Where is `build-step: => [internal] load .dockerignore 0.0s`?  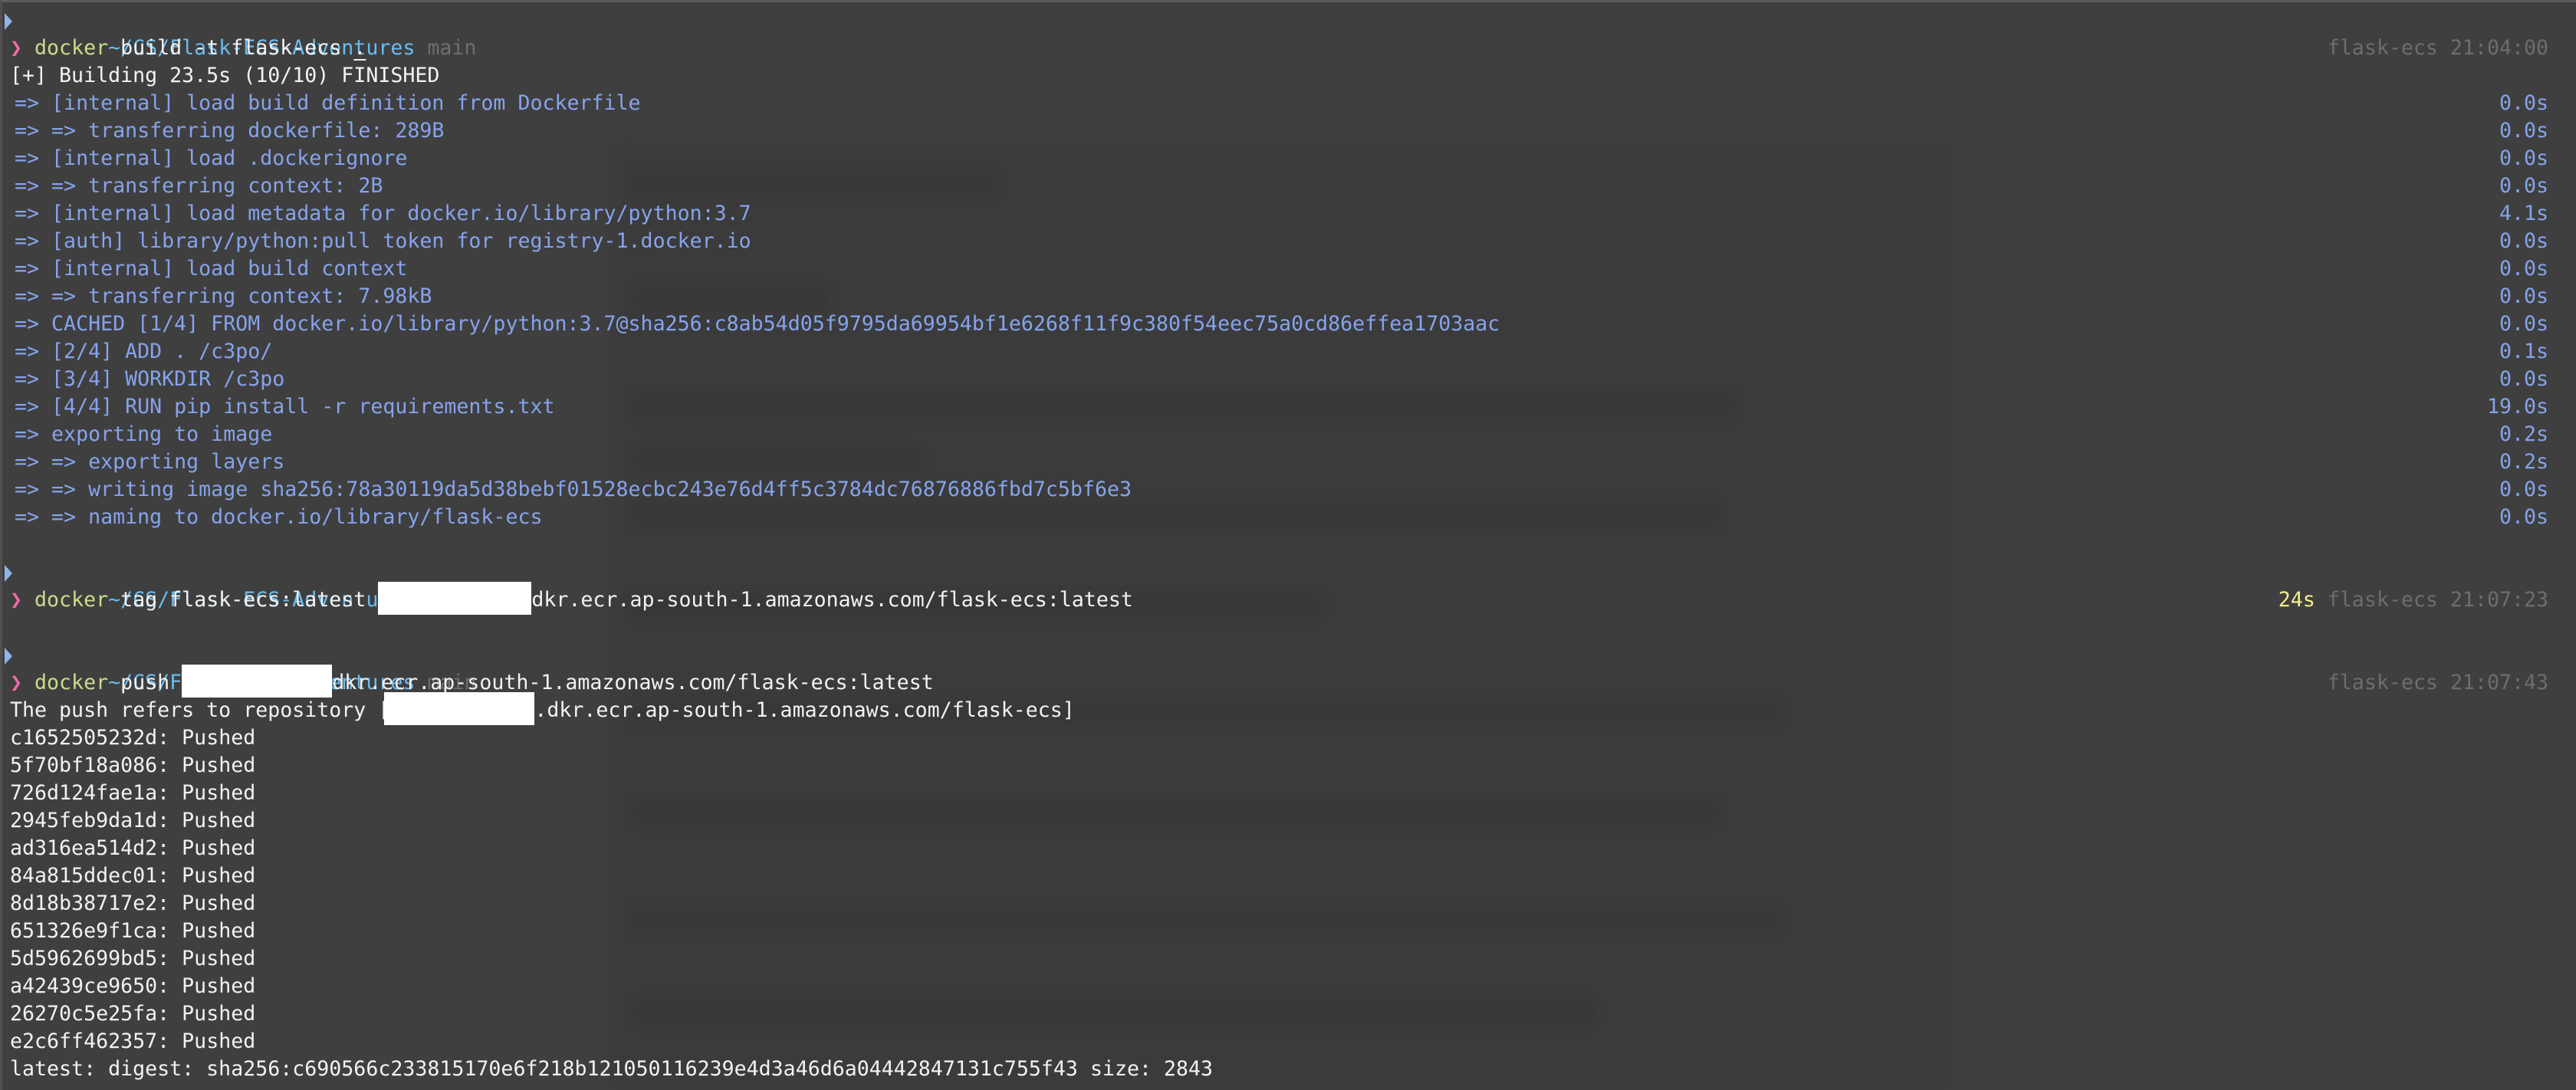 build-step: => [internal] load .dockerignore 0.0s is located at coordinates (1289, 158).